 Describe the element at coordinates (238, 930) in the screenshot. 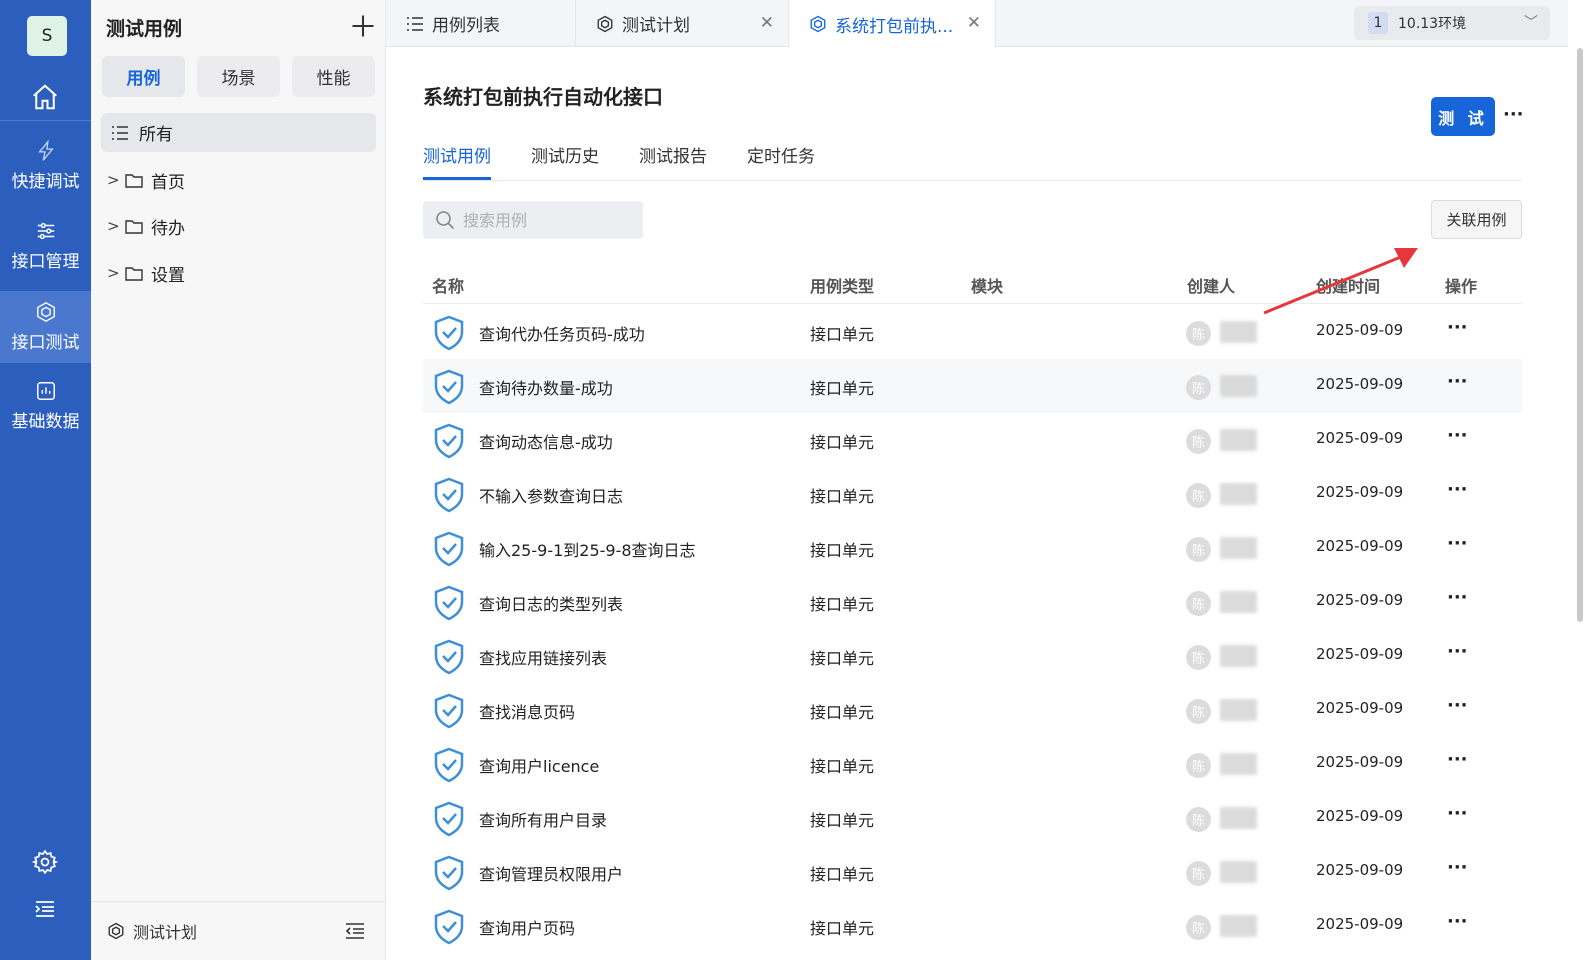

I see `test-plan-footer: 测试计划` at that location.